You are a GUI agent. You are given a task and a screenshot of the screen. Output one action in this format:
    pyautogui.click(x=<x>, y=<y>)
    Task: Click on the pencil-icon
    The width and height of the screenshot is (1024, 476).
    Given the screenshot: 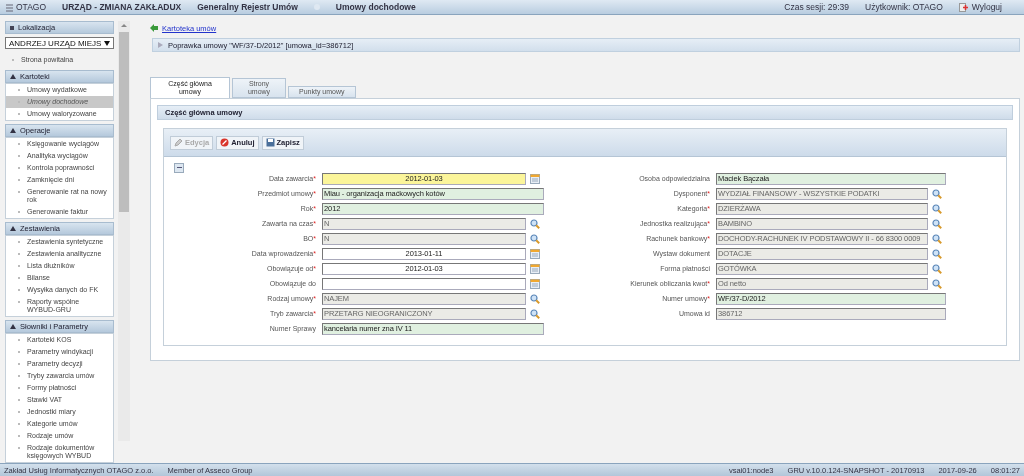 What is the action you would take?
    pyautogui.click(x=178, y=142)
    